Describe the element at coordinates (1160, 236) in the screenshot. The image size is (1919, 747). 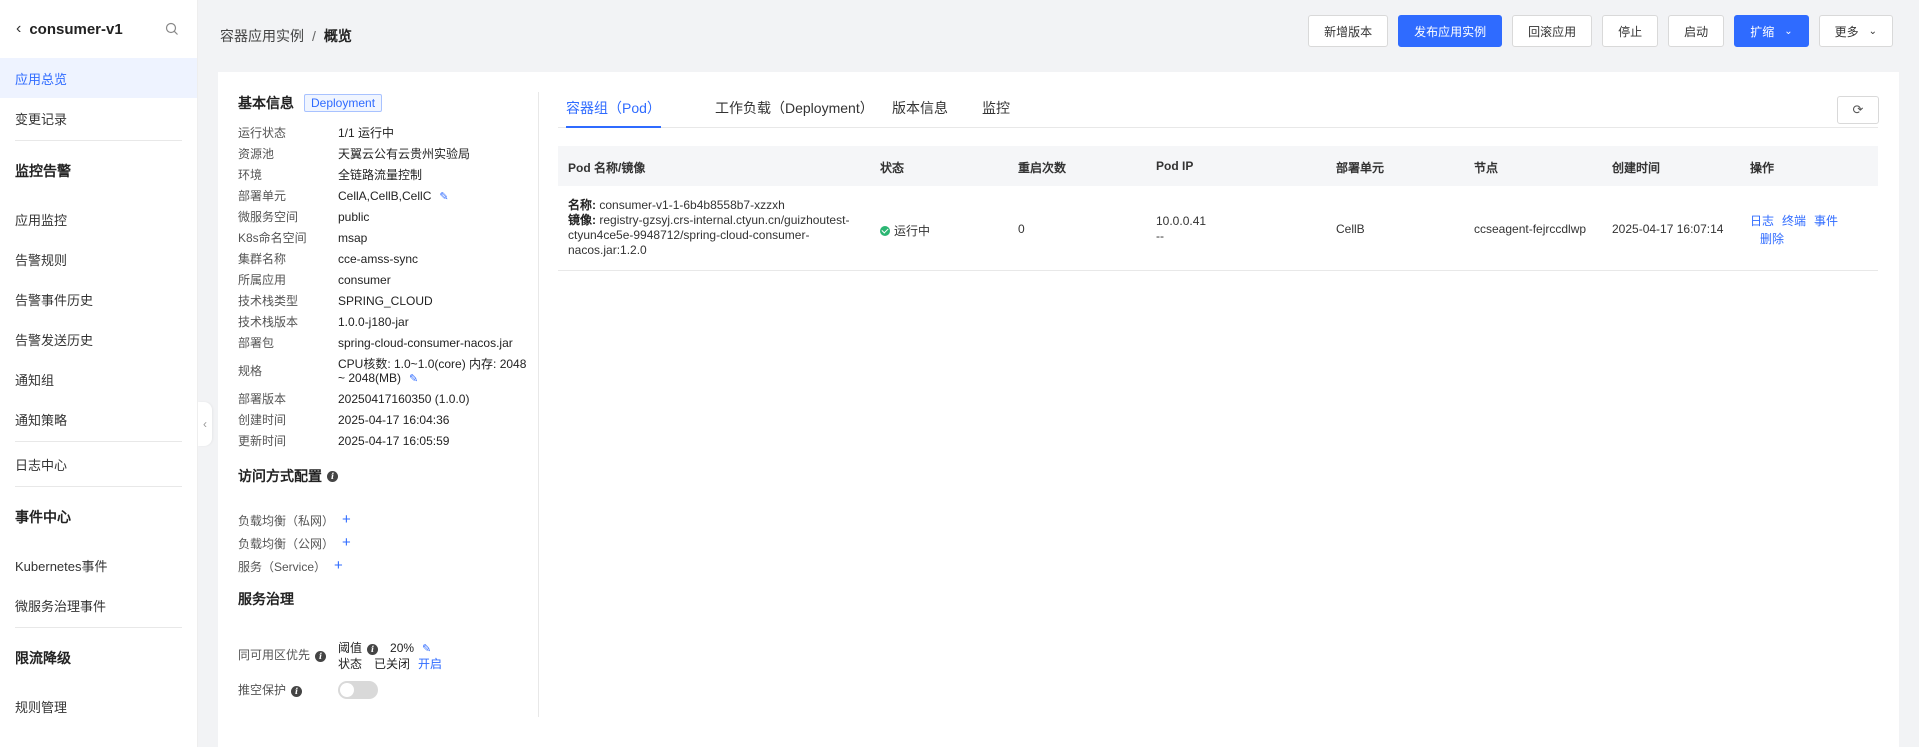
I see `pod-ip-secondary: --` at that location.